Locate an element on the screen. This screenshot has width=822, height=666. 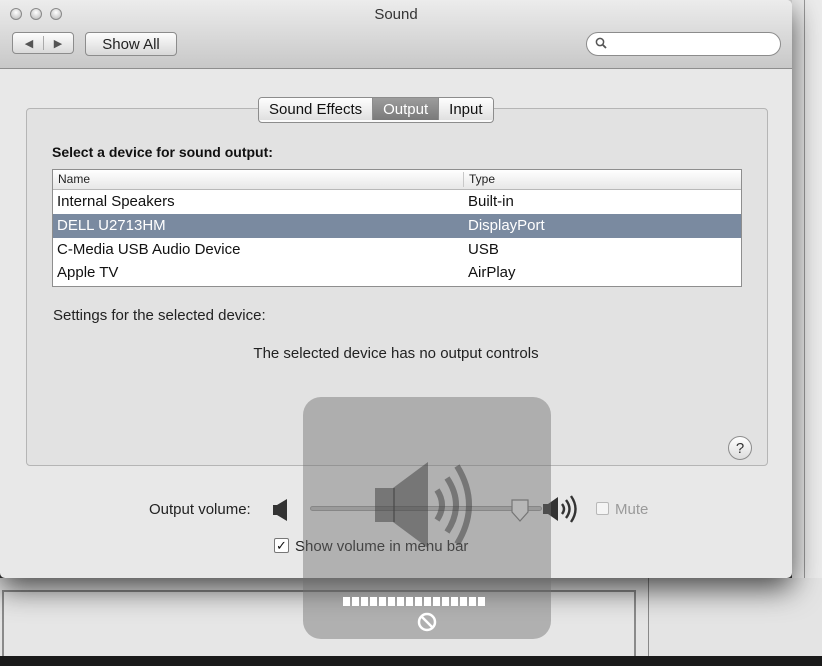
table-row-selected: DELL U2713HM DisplayPort is located at coordinates (397, 226).